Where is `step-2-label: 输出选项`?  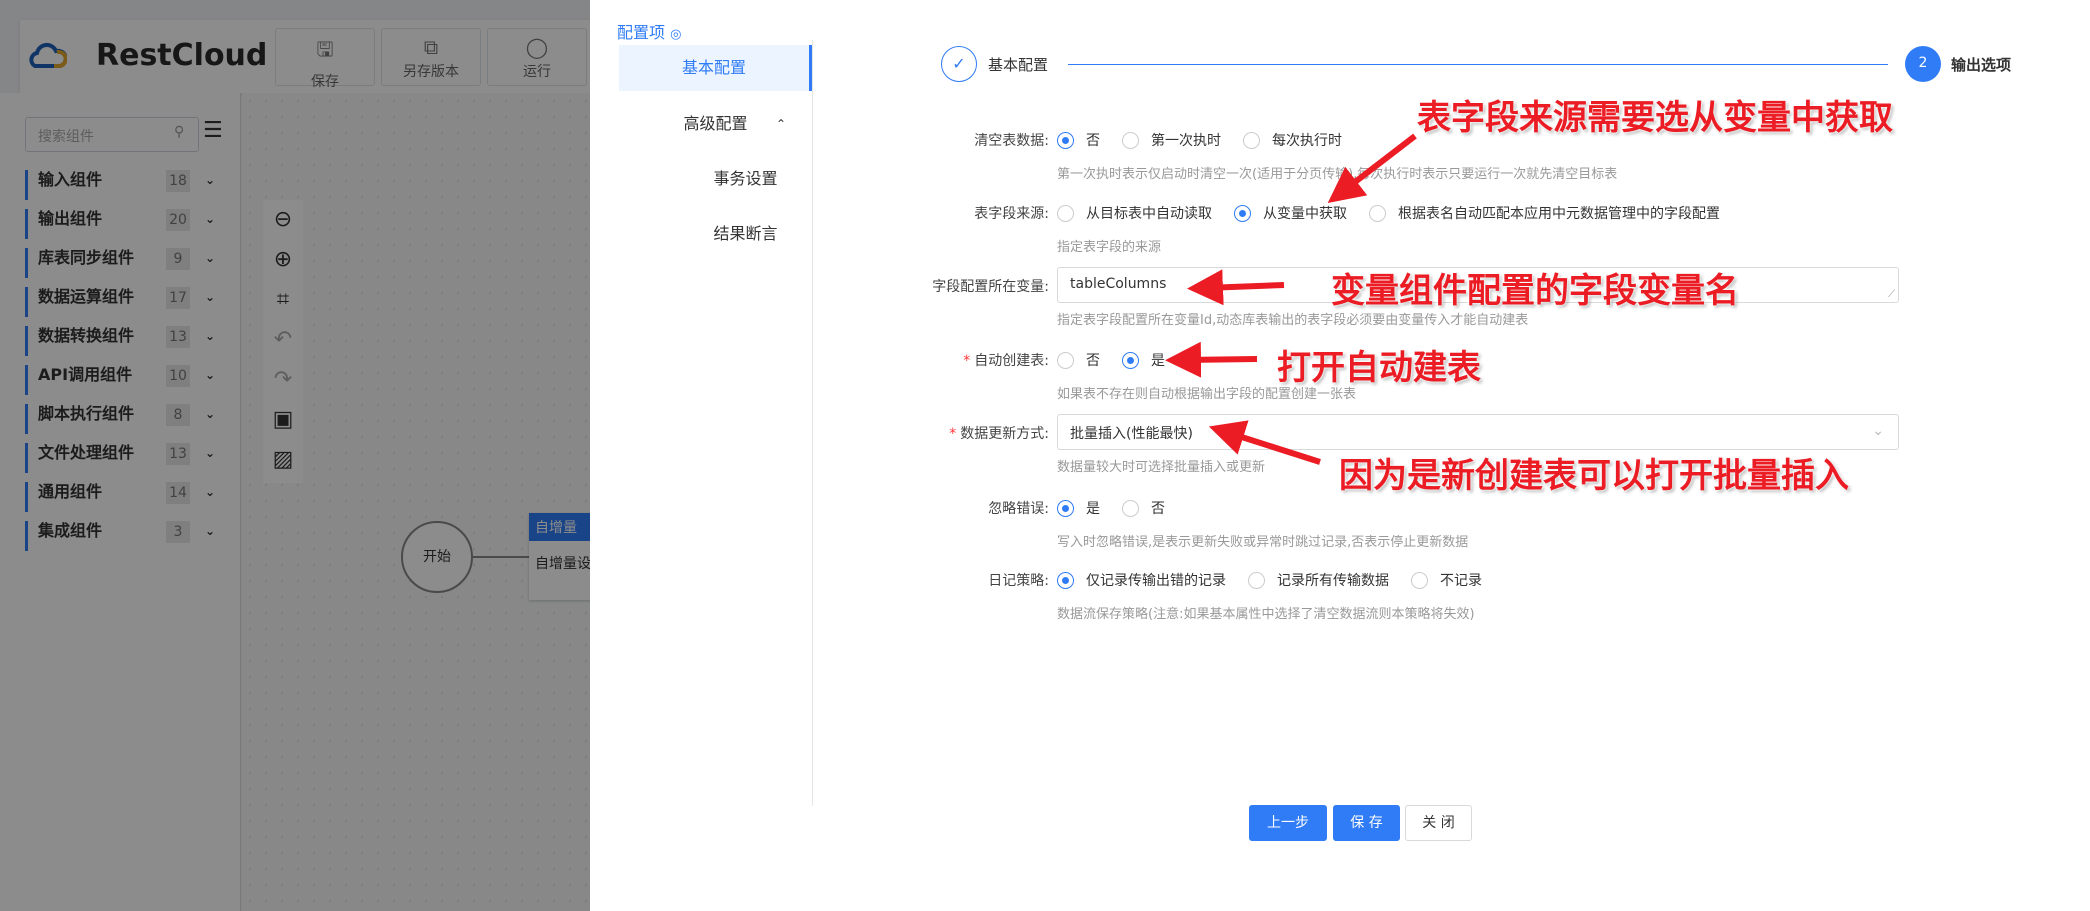
step-2-label: 输出选项 is located at coordinates (1981, 65).